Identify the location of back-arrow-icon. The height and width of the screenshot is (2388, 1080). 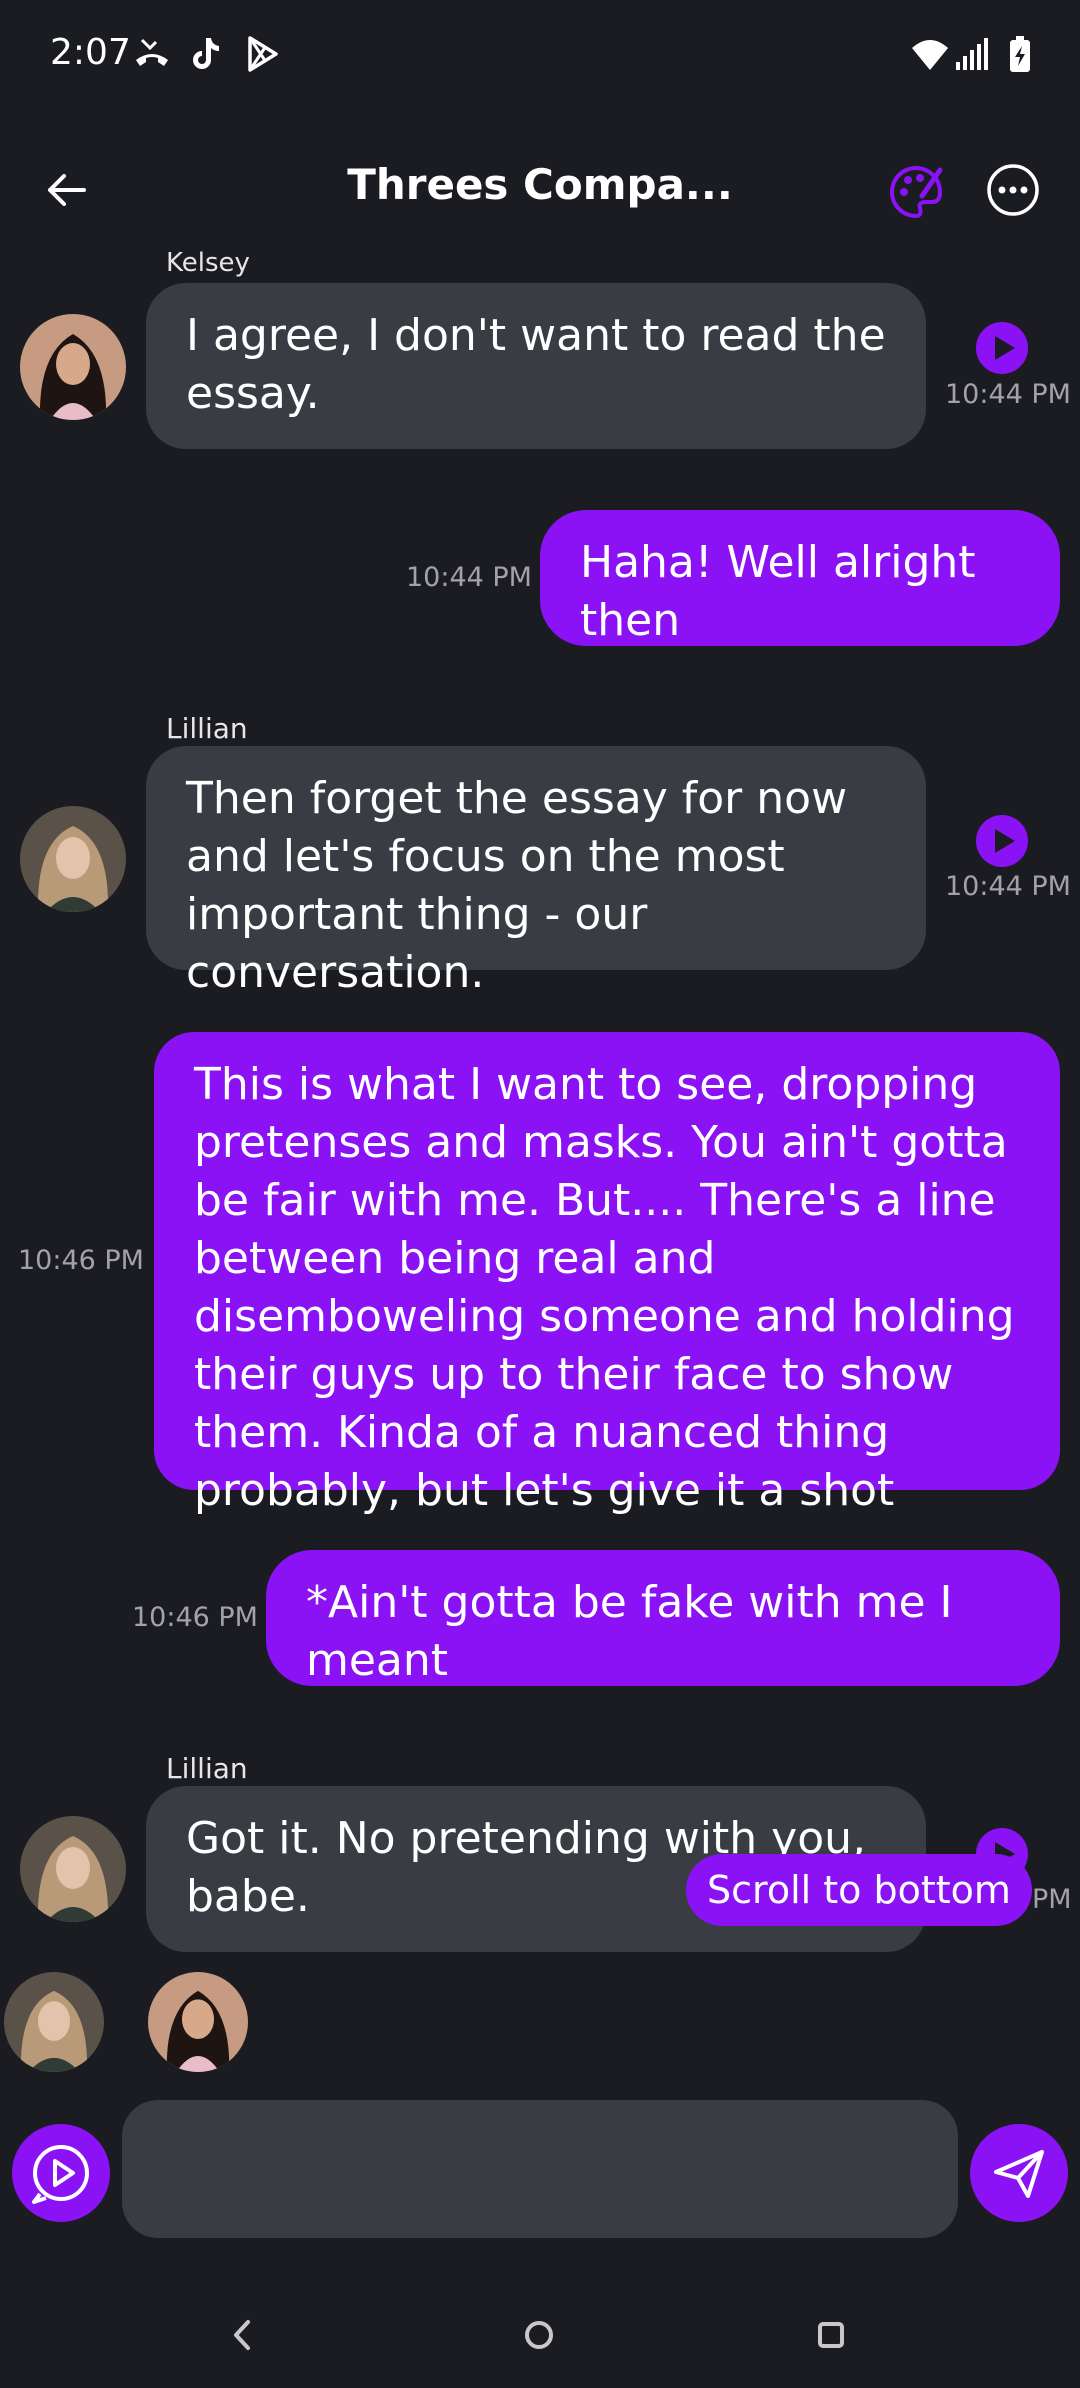
(68, 190).